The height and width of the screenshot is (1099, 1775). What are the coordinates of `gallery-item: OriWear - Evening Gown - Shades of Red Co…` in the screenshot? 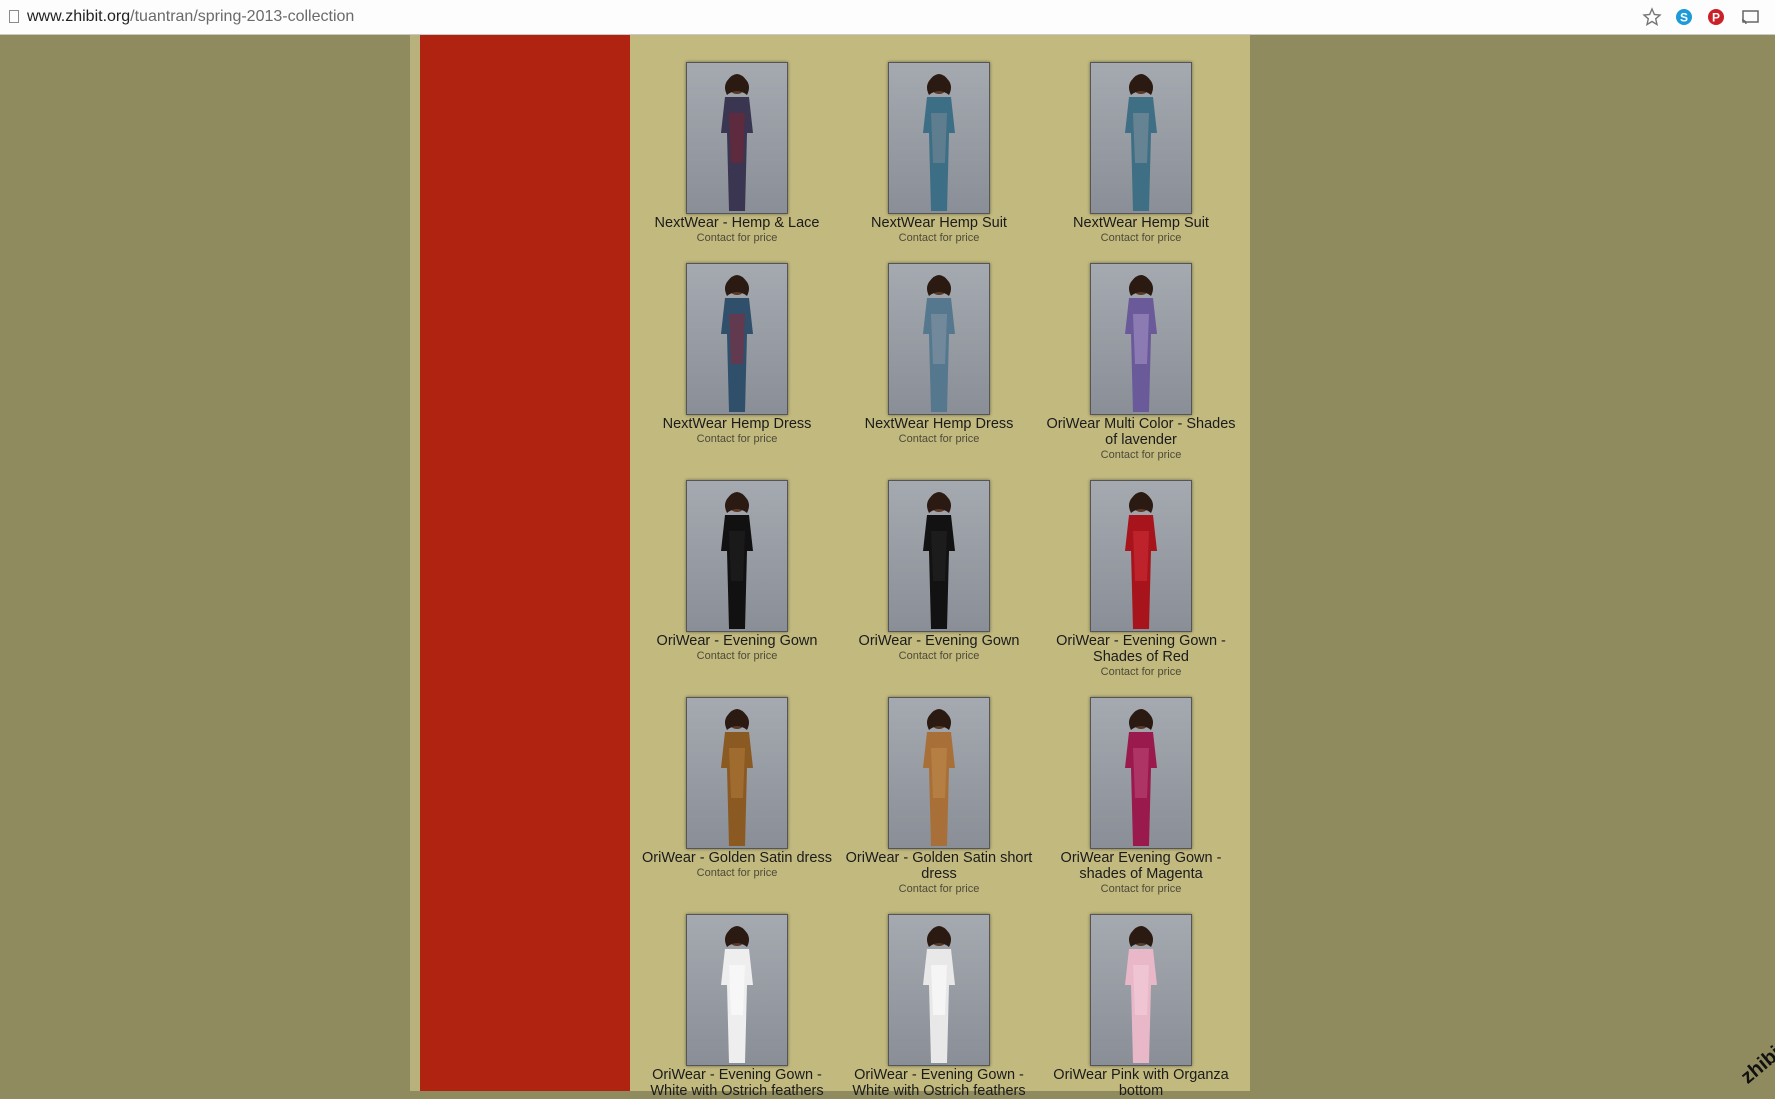 It's located at (1141, 579).